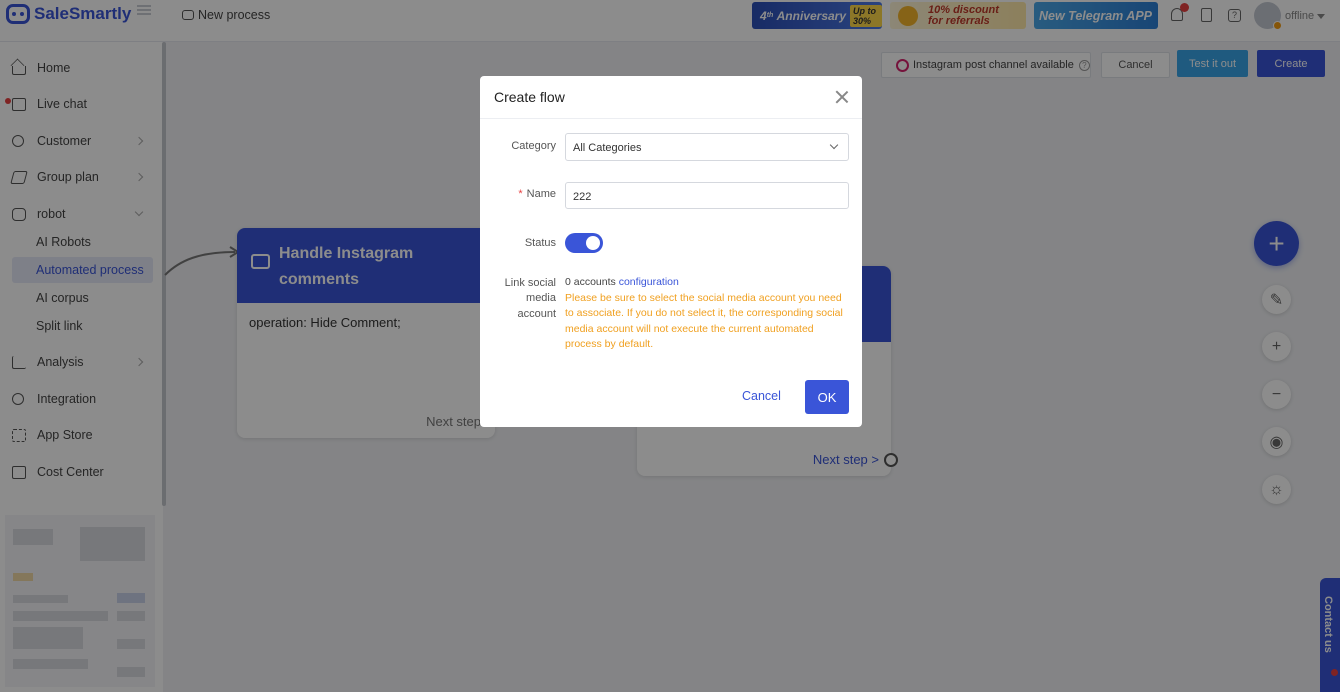  Describe the element at coordinates (834, 145) in the screenshot. I see `chevron-down-icon` at that location.